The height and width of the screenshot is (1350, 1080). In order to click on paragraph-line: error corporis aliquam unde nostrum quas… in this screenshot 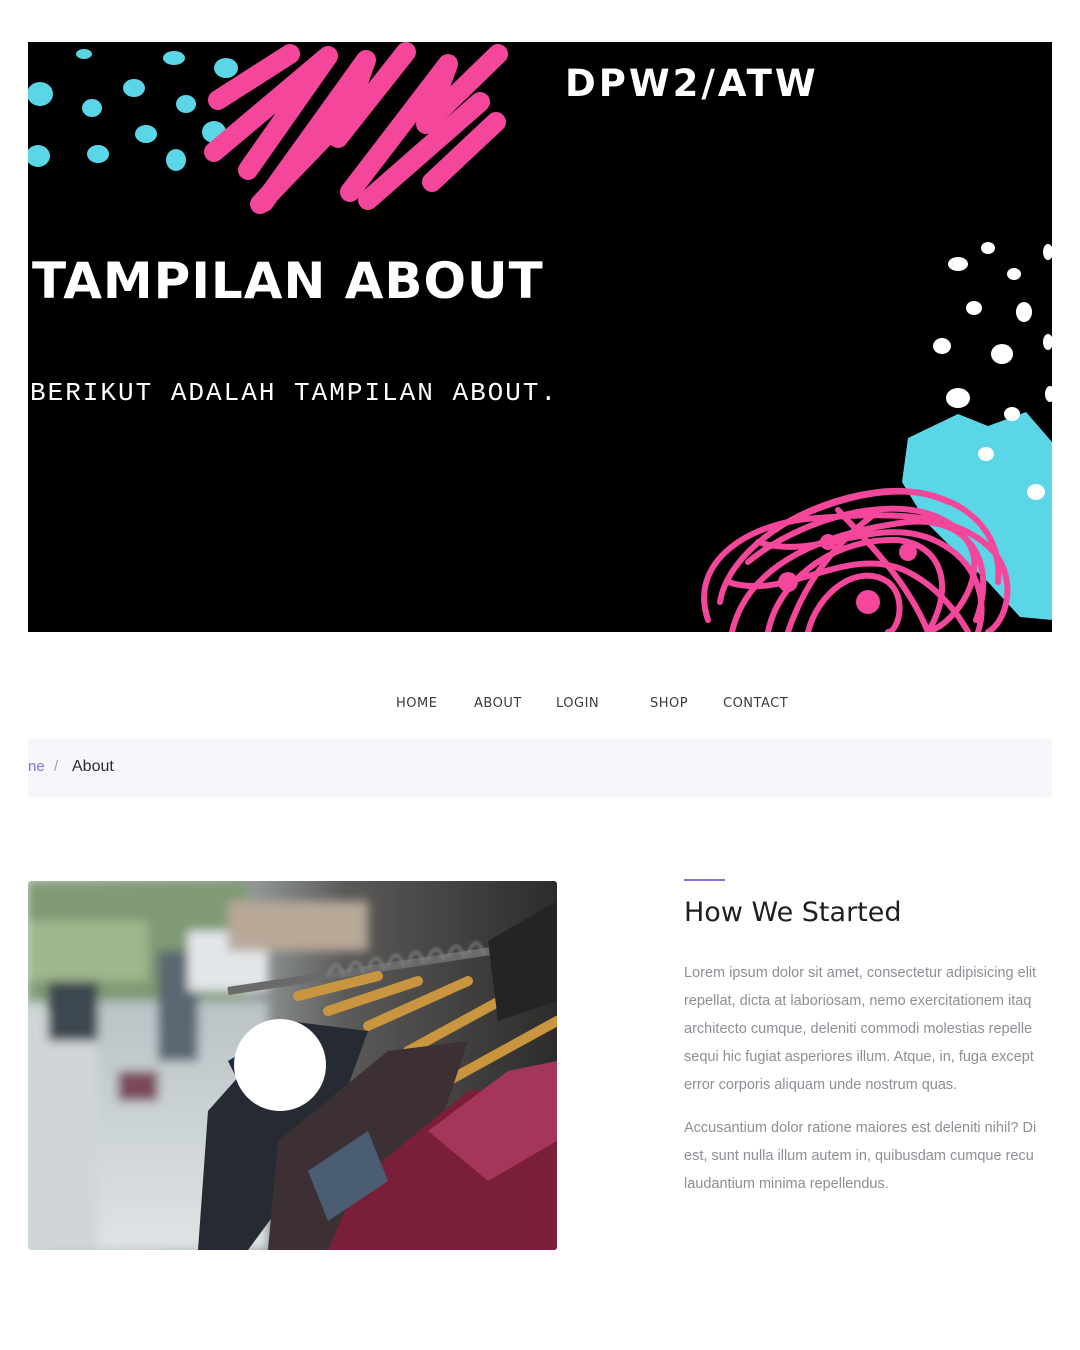, I will do `click(821, 1085)`.